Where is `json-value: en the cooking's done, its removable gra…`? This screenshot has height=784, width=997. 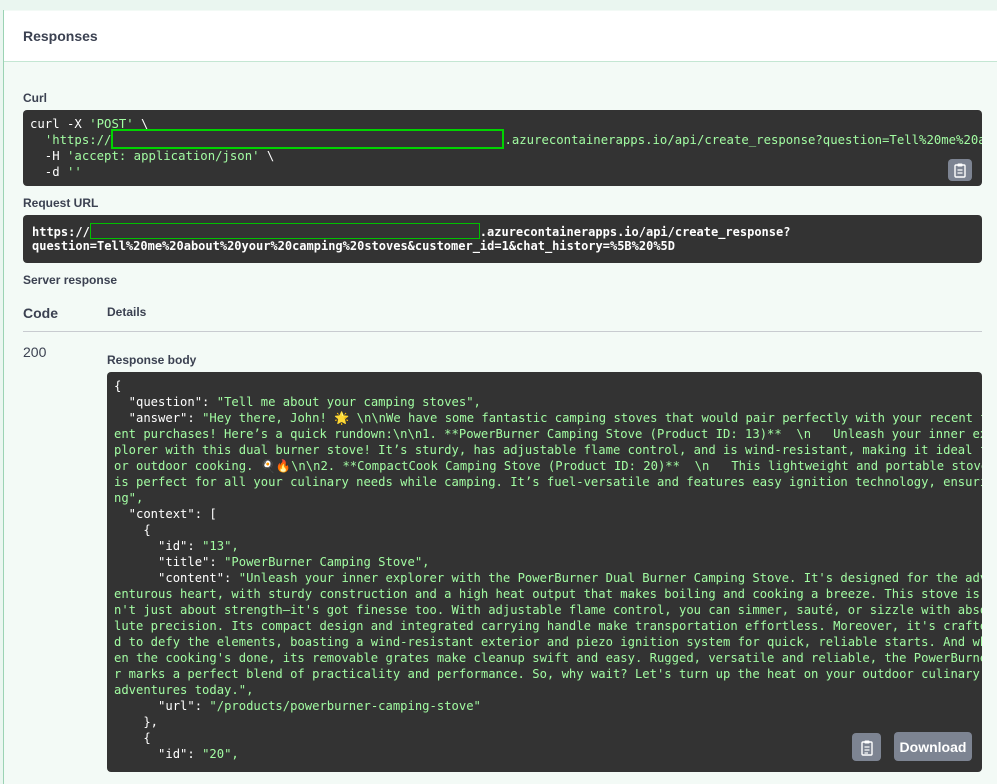
json-value: en the cooking's done, its removable gra… is located at coordinates (548, 658).